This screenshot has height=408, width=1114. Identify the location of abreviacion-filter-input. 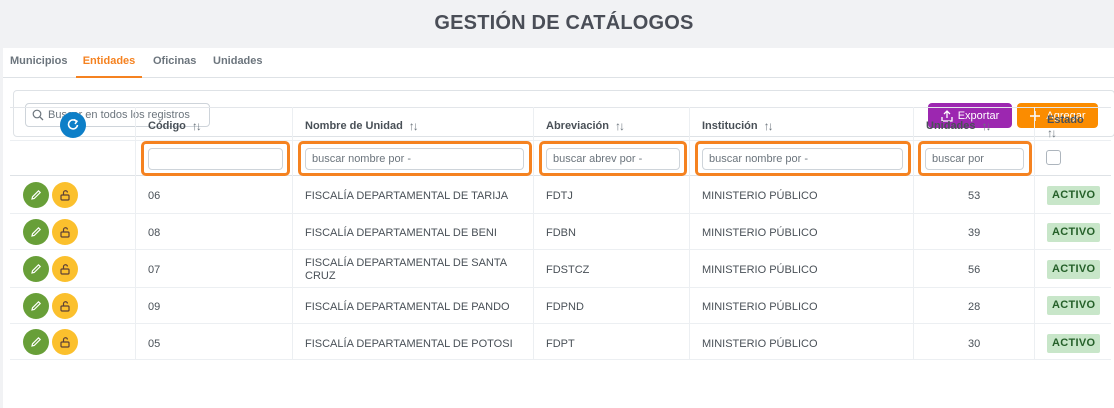
(613, 159).